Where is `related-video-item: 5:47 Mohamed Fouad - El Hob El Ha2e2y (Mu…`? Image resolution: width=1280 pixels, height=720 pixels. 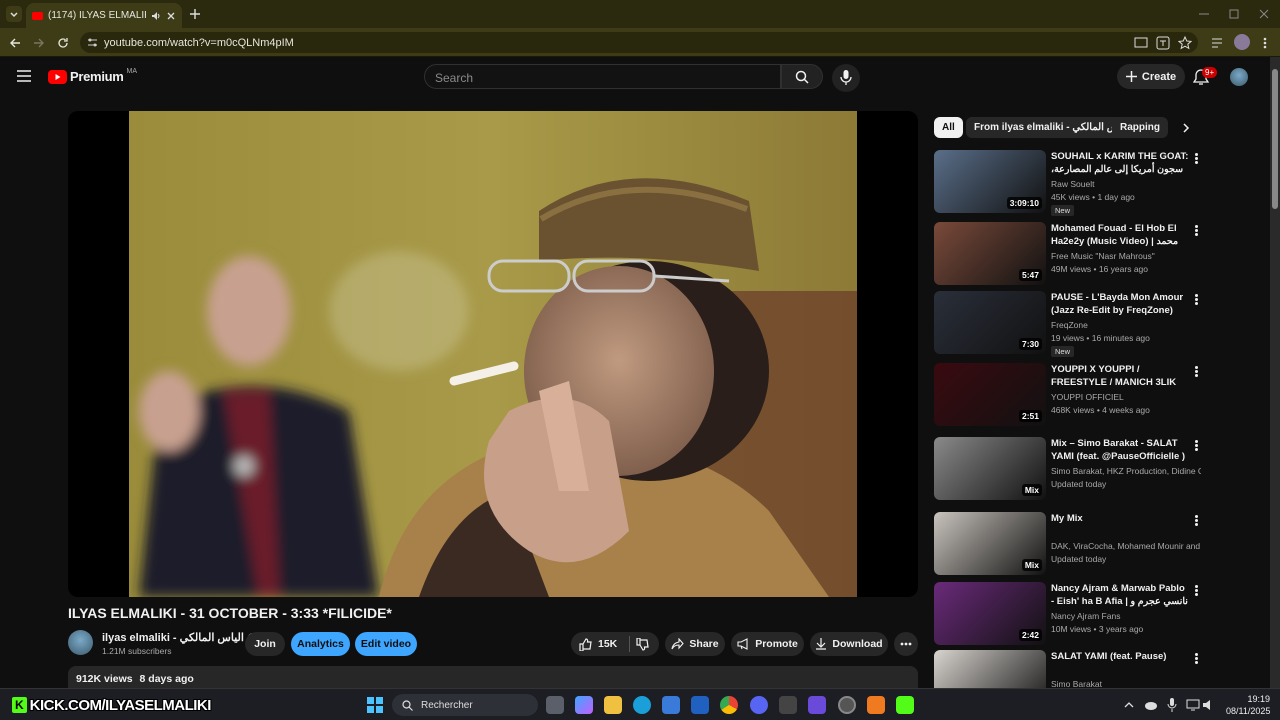 related-video-item: 5:47 Mohamed Fouad - El Hob El Ha2e2y (Mu… is located at coordinates (1069, 255).